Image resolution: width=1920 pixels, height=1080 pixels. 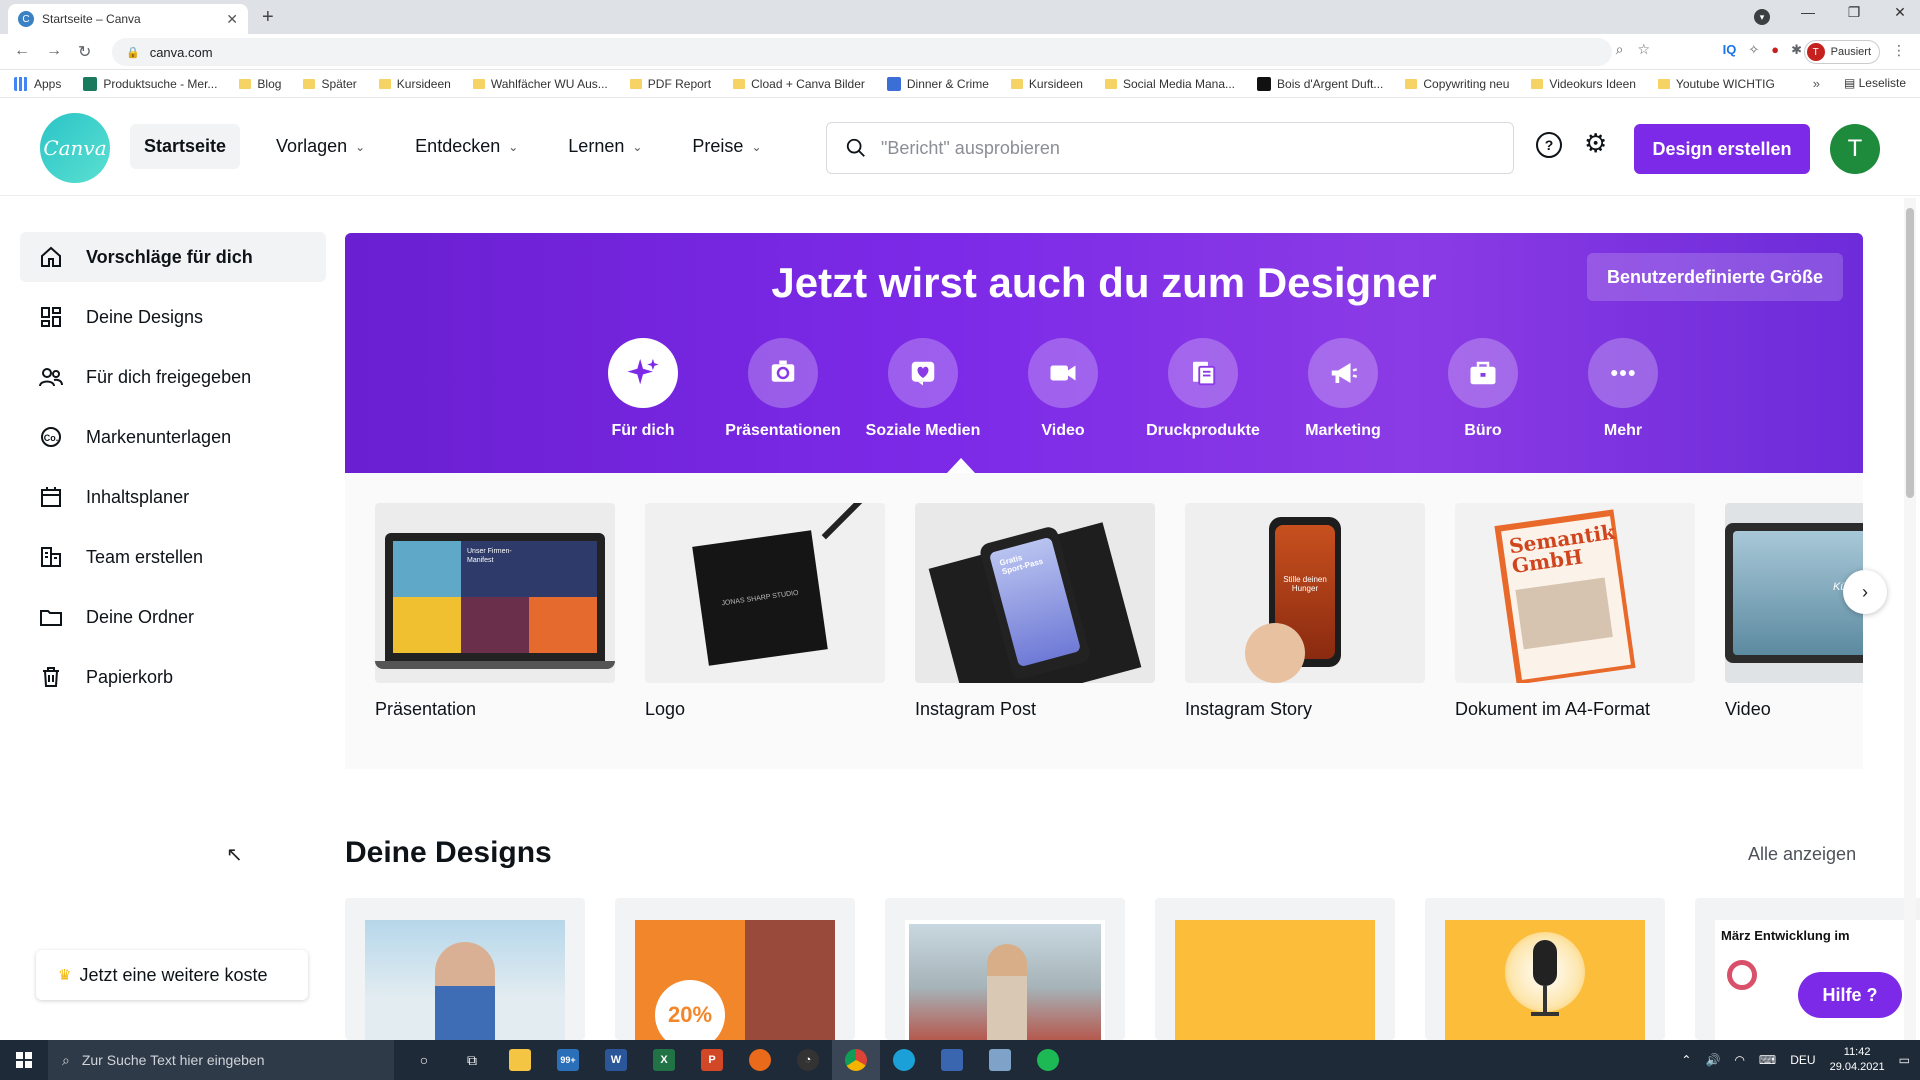 What do you see at coordinates (1875, 83) in the screenshot?
I see `reading-list: ▤ Leseliste` at bounding box center [1875, 83].